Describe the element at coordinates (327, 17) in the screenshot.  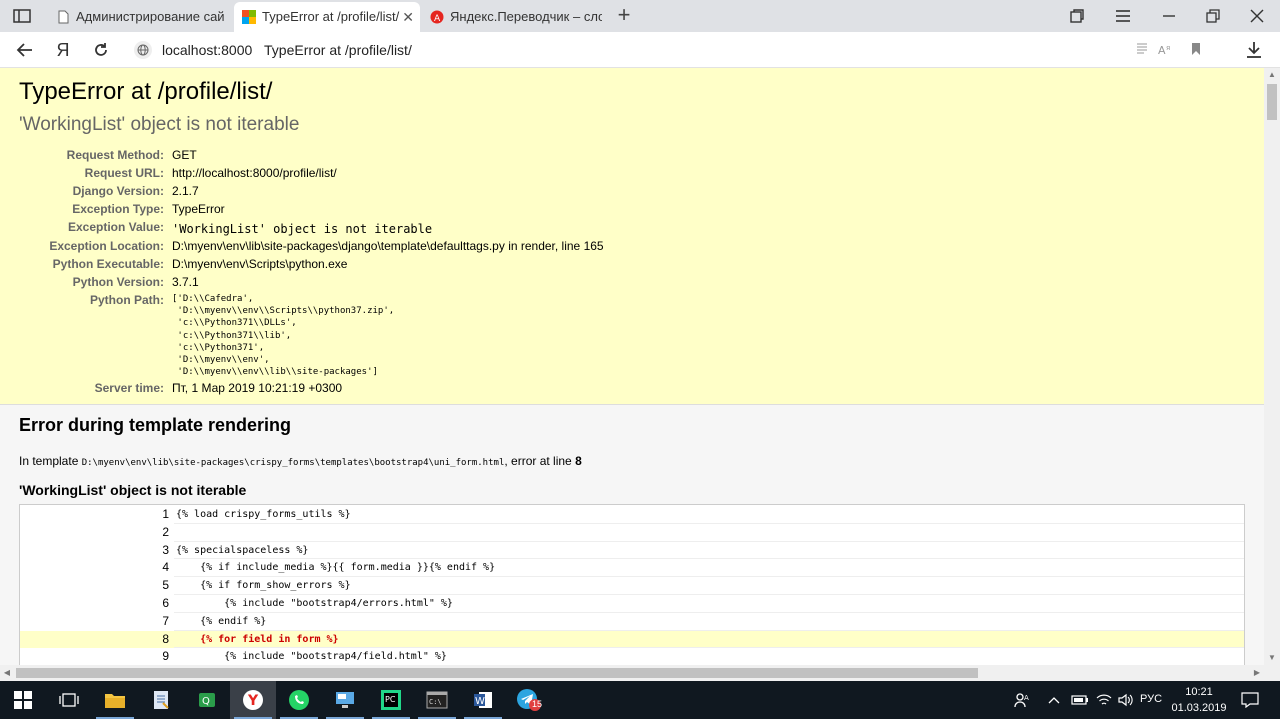
I see `tab-typeerror: TypeError at /profile/list/ ✕` at that location.